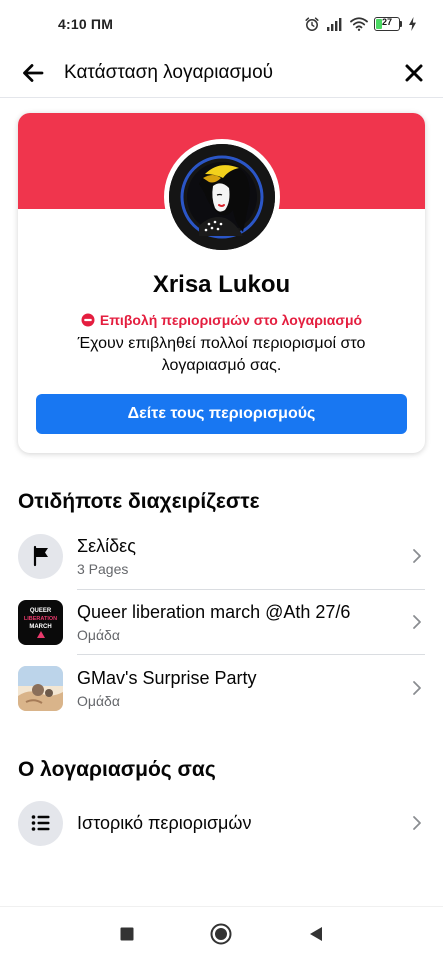 This screenshot has height=960, width=443. I want to click on restricted-icon, so click(88, 320).